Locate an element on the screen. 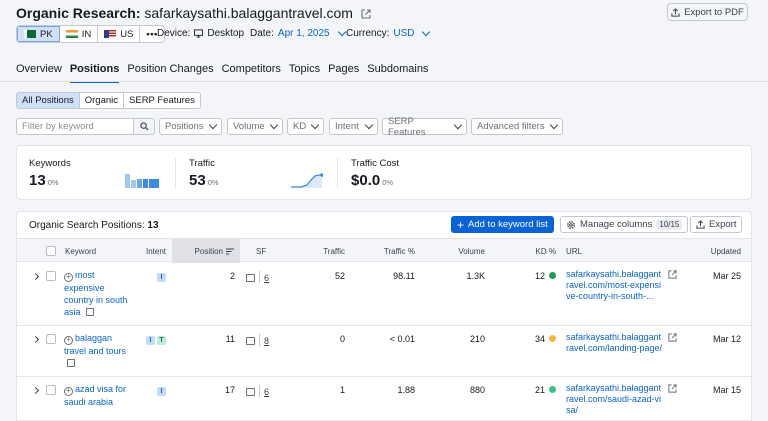 This screenshot has height=421, width=768. keyword-link: azad visa for saudi arabia is located at coordinates (95, 395).